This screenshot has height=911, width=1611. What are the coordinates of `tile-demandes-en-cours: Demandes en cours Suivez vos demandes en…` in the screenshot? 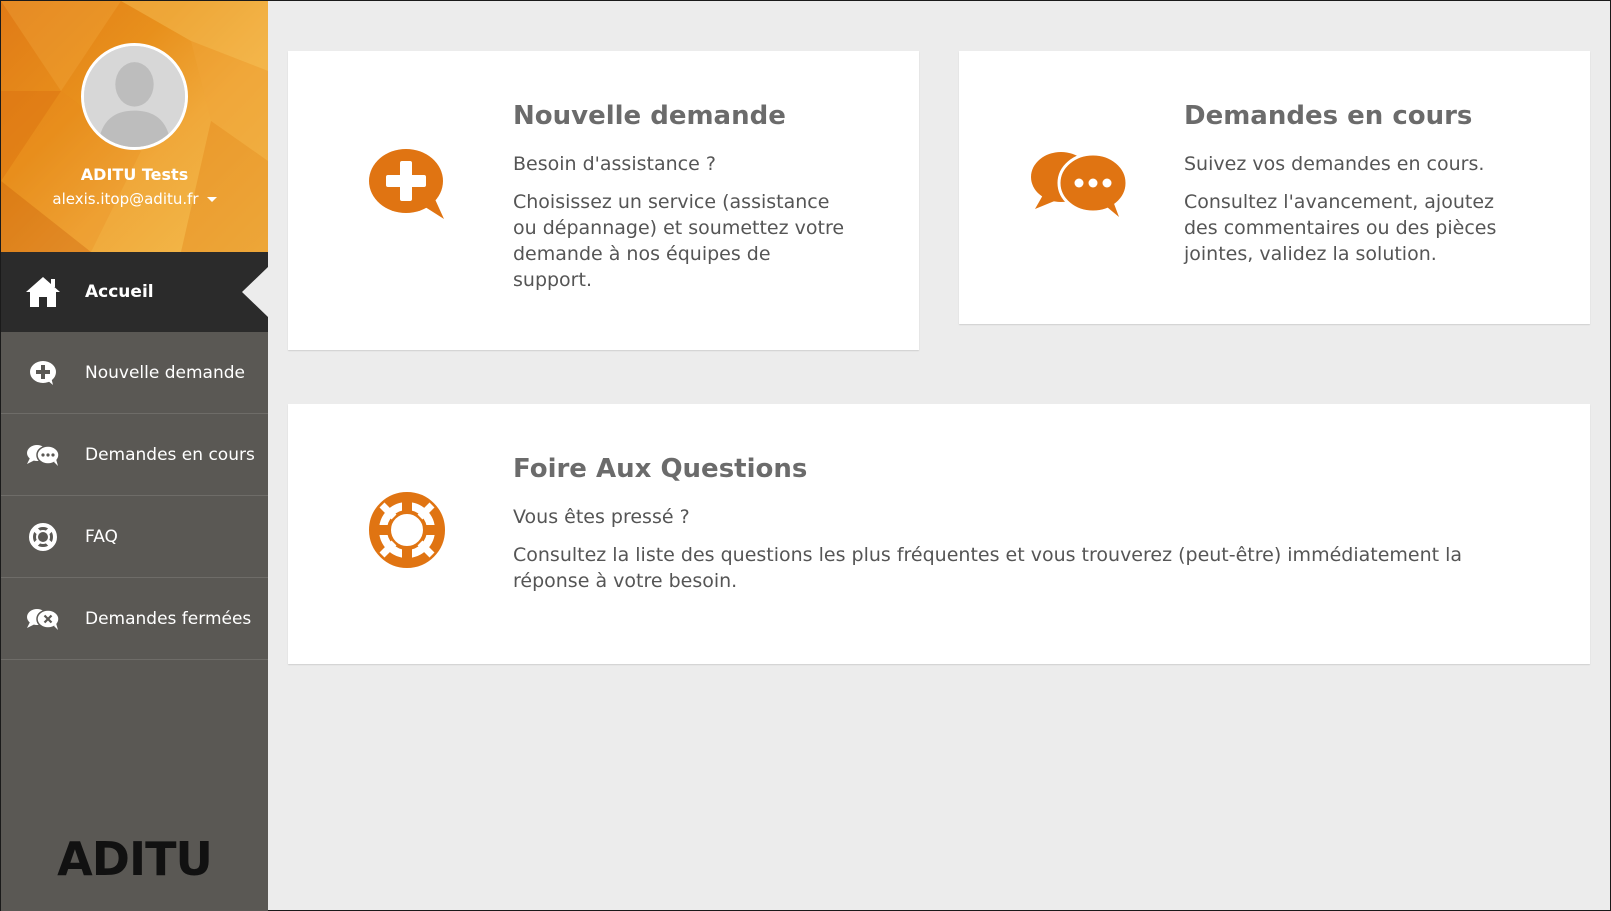 It's located at (1274, 187).